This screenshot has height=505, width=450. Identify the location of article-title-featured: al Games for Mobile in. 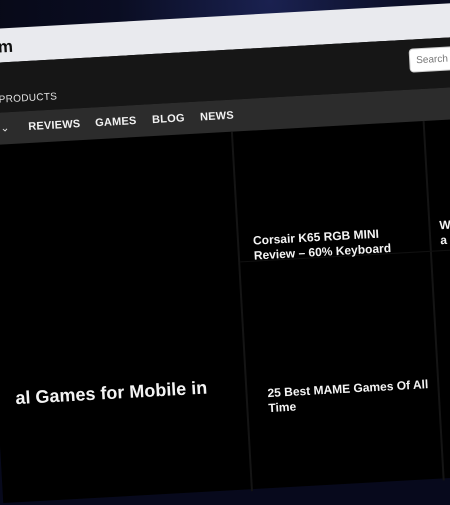
(111, 392).